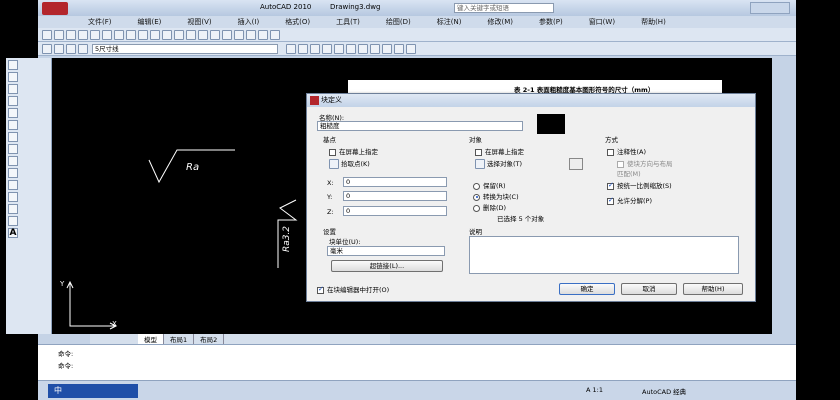 This screenshot has height=400, width=840. What do you see at coordinates (387, 48) in the screenshot?
I see `dim-center-icon` at bounding box center [387, 48].